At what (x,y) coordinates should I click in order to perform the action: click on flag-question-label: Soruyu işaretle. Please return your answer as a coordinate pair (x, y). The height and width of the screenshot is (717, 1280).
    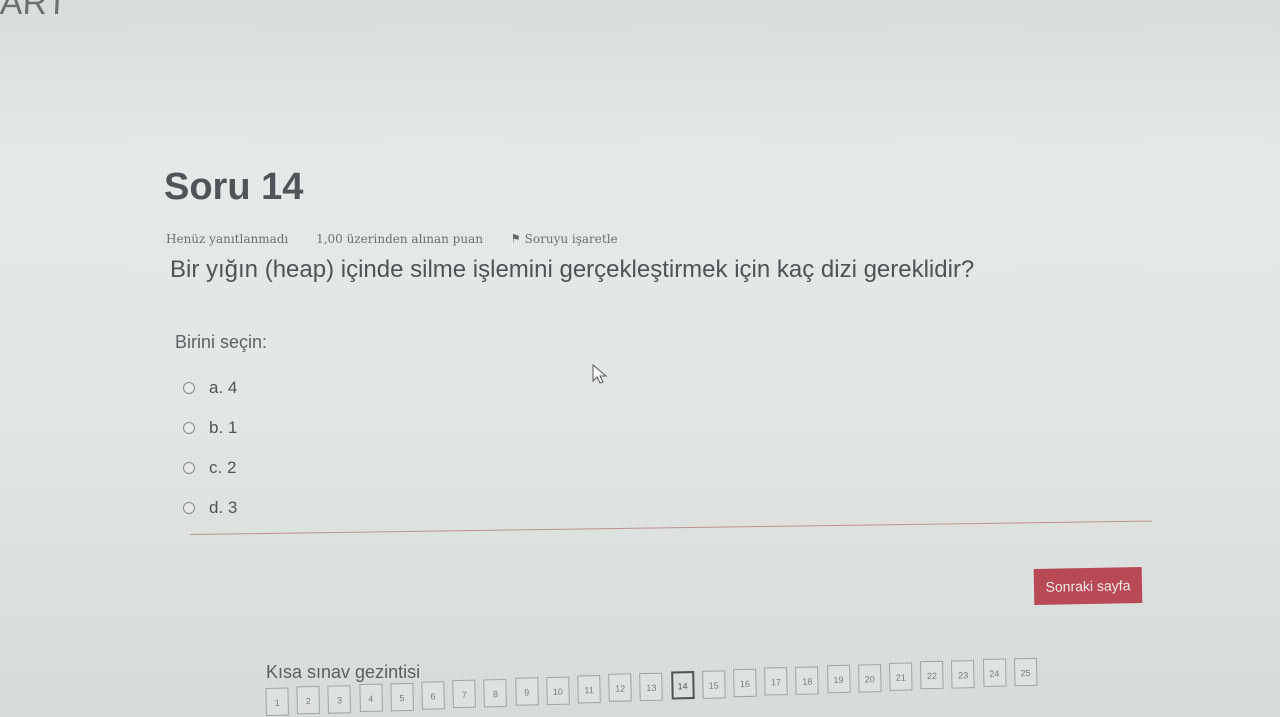
    Looking at the image, I should click on (571, 239).